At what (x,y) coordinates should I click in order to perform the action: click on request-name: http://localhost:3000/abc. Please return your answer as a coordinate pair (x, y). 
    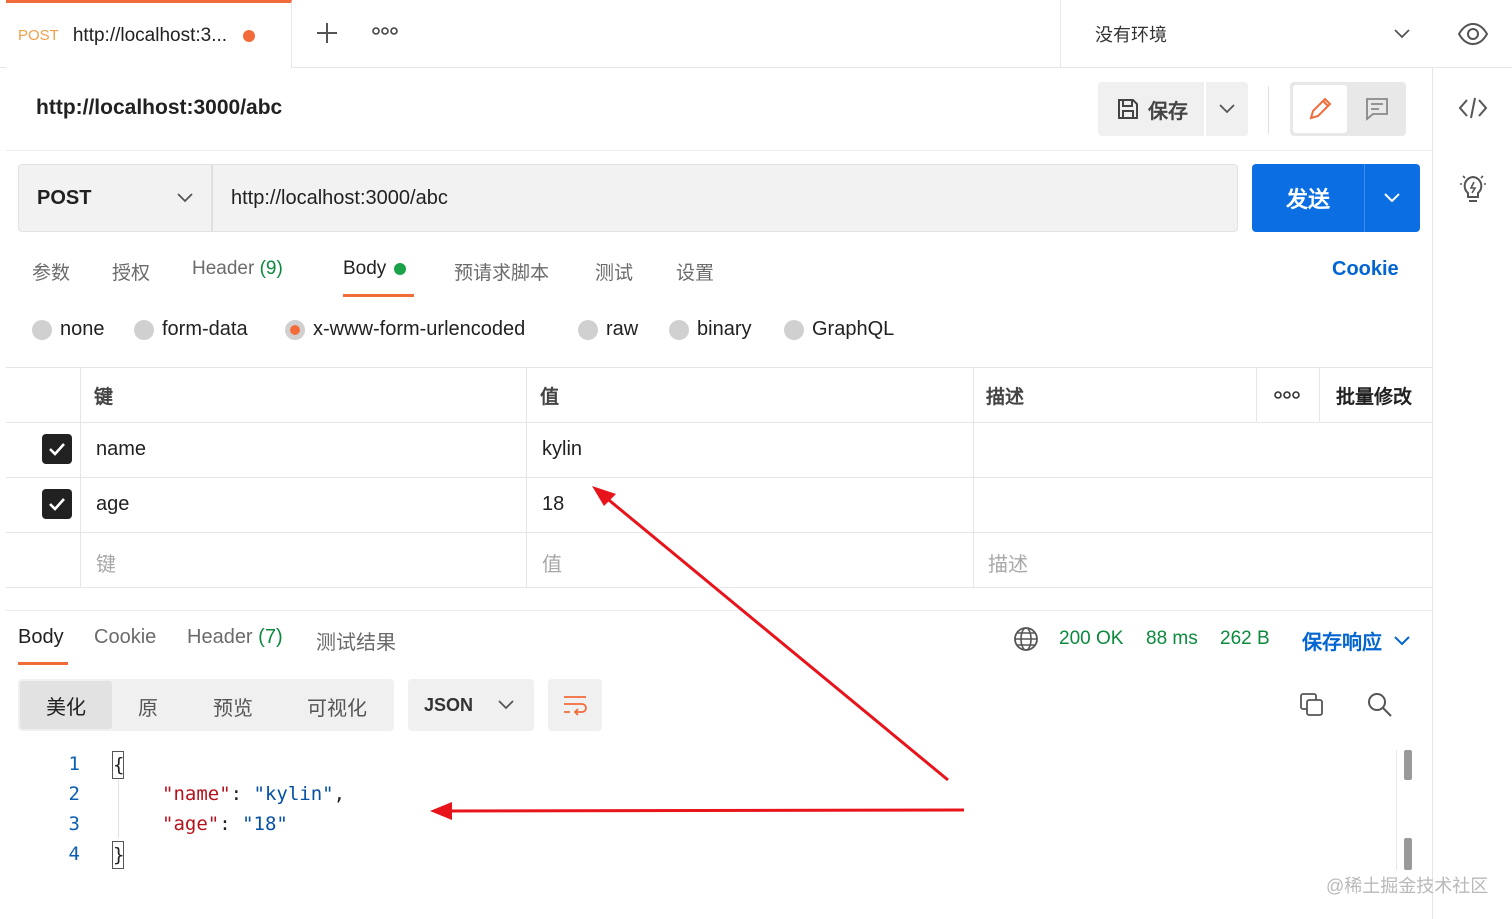
    Looking at the image, I should click on (159, 108).